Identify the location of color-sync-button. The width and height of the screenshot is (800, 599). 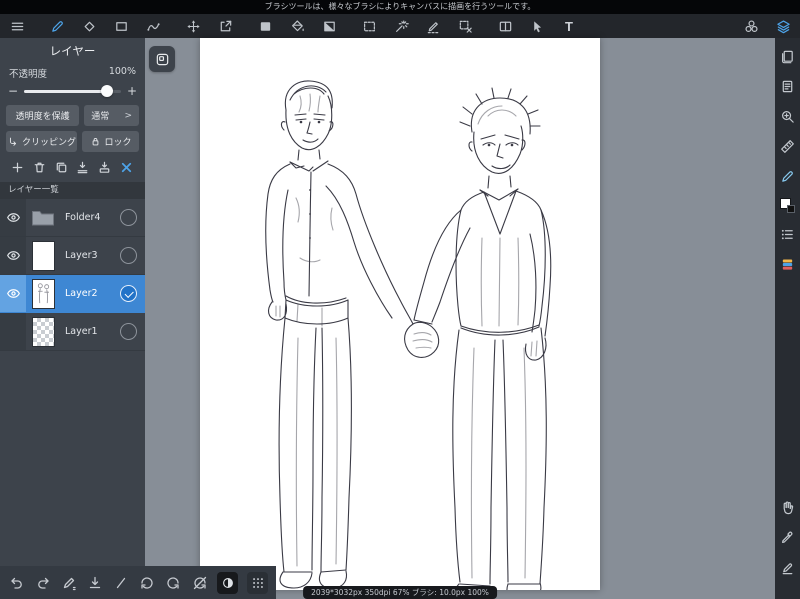
(751, 26).